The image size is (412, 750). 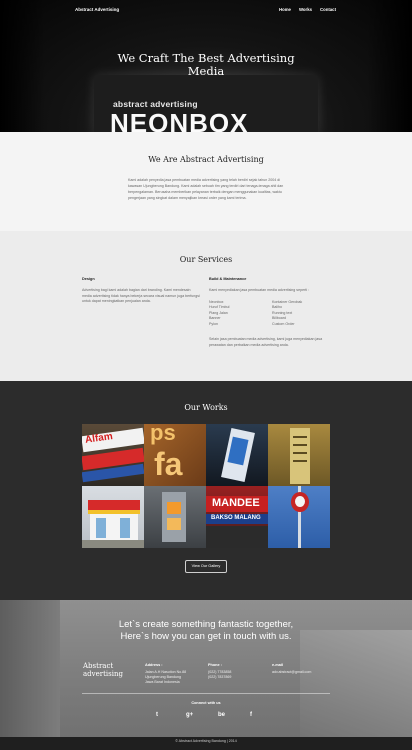 I want to click on contact-divider, so click(x=206, y=693).